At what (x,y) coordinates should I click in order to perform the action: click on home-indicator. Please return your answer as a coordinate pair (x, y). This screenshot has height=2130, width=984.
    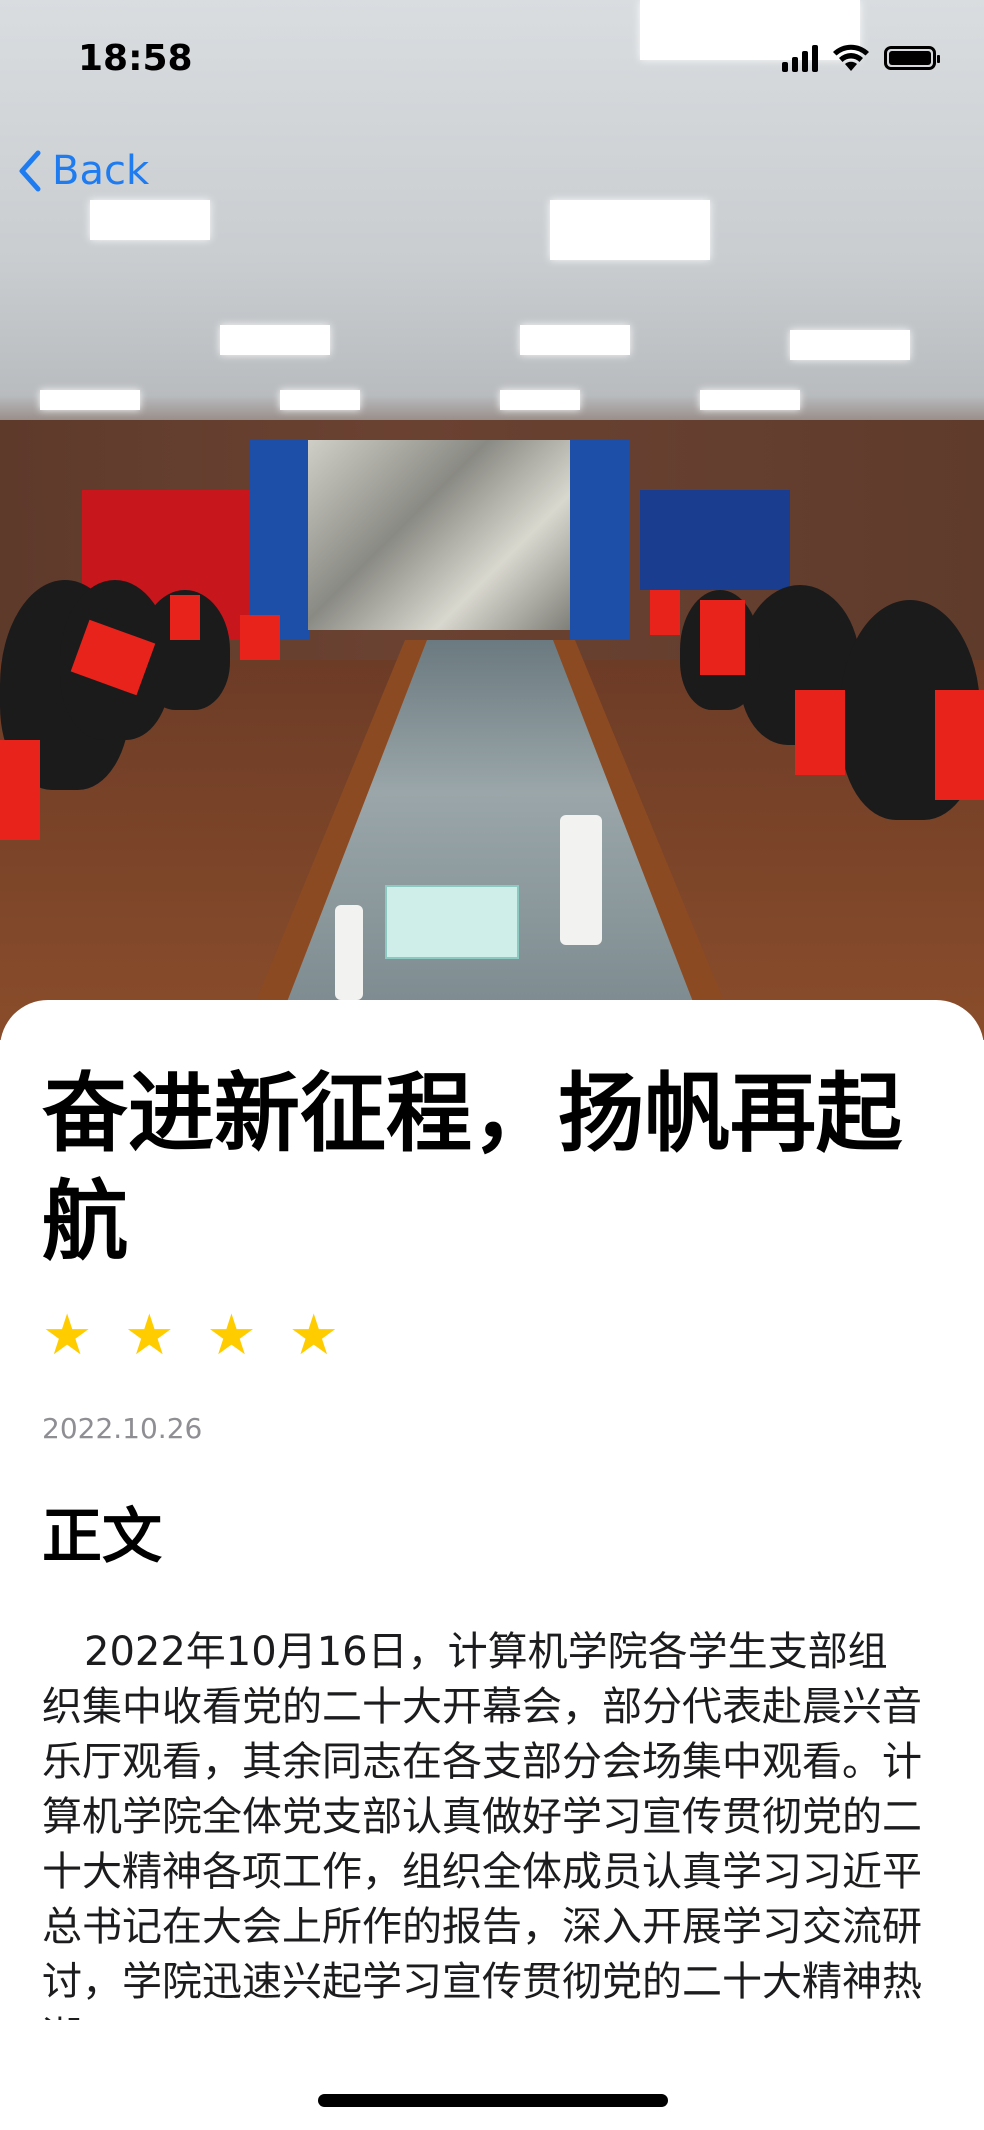
    Looking at the image, I should click on (493, 2100).